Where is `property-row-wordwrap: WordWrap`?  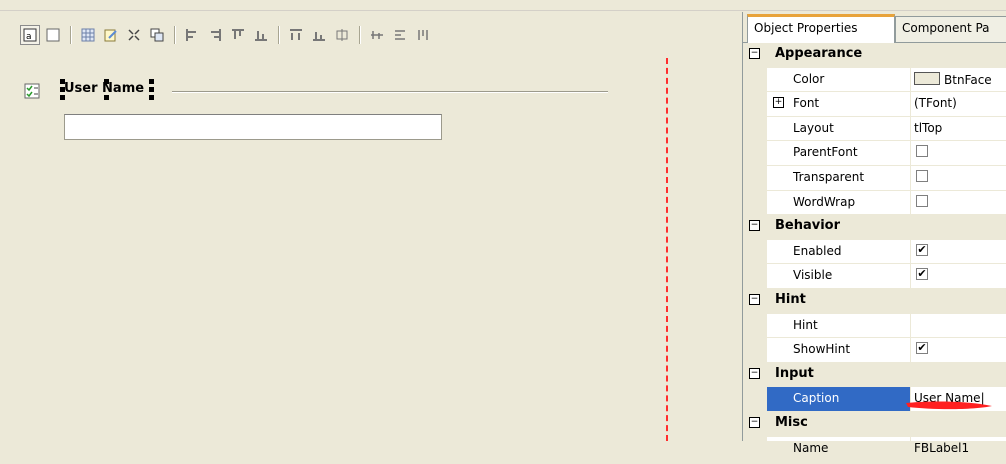
property-row-wordwrap: WordWrap is located at coordinates (874, 203).